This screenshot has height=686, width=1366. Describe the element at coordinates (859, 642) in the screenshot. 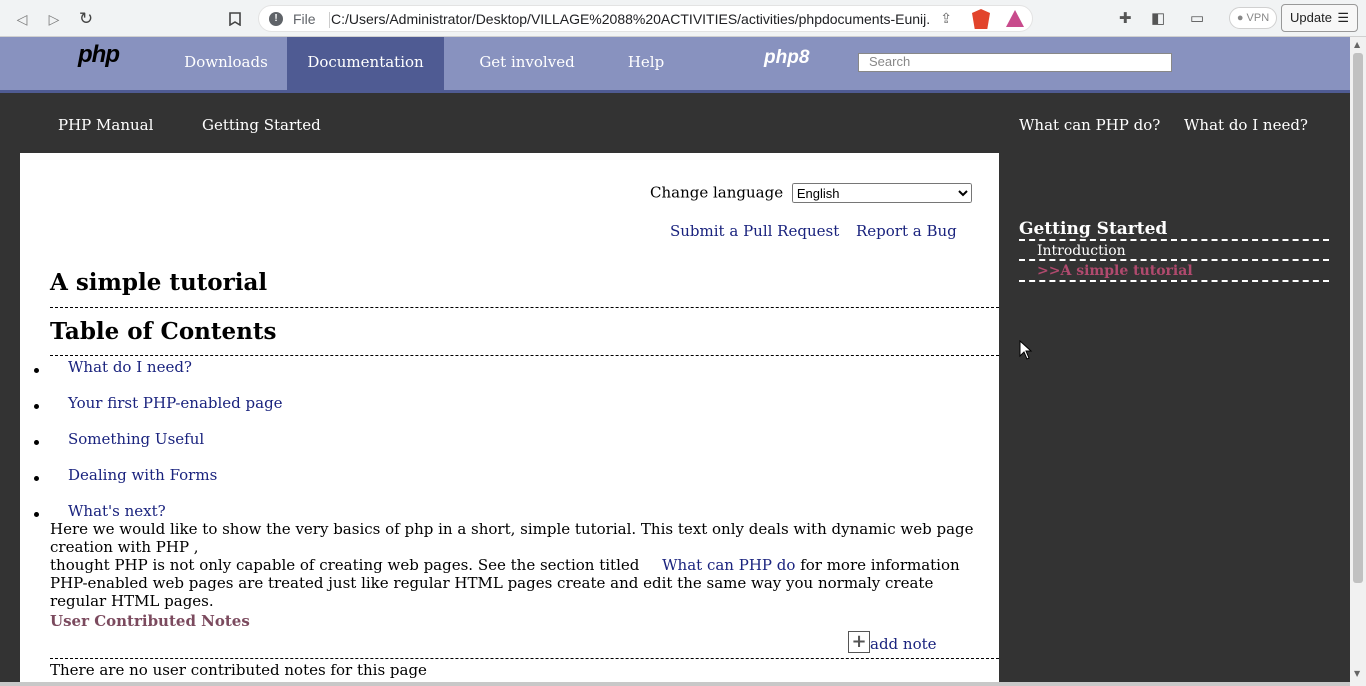

I see `plus-icon: +` at that location.